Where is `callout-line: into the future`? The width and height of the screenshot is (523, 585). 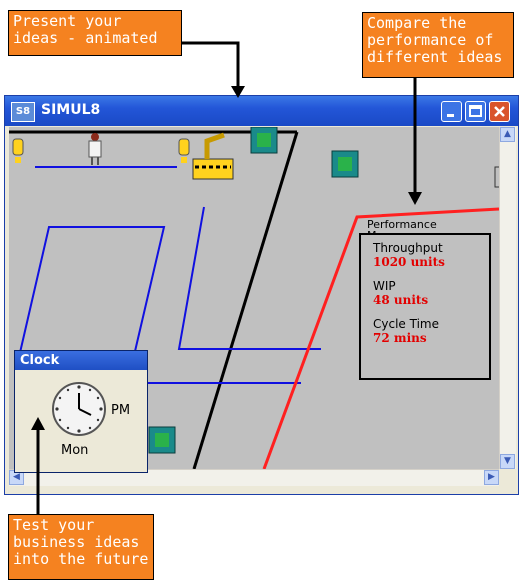 callout-line: into the future is located at coordinates (81, 559).